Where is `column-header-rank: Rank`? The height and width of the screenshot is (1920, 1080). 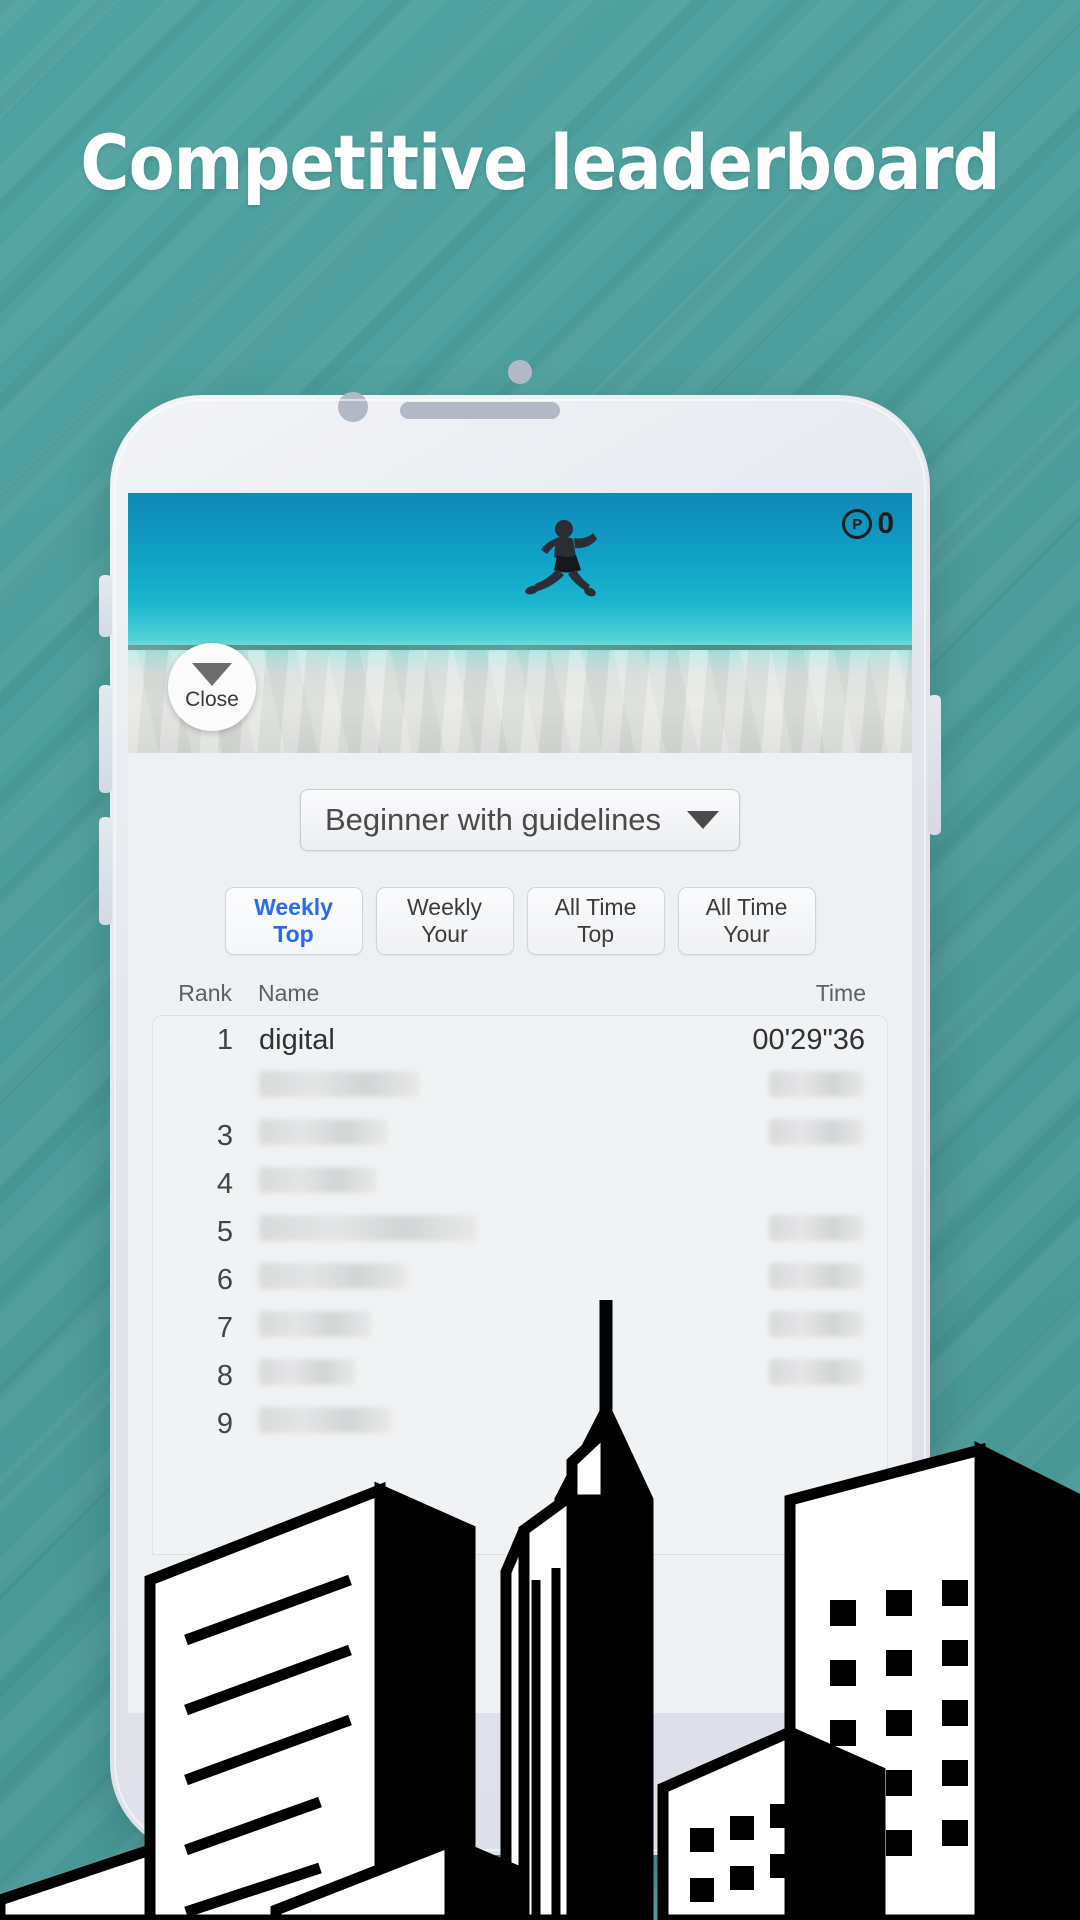
column-header-rank: Rank is located at coordinates (205, 993).